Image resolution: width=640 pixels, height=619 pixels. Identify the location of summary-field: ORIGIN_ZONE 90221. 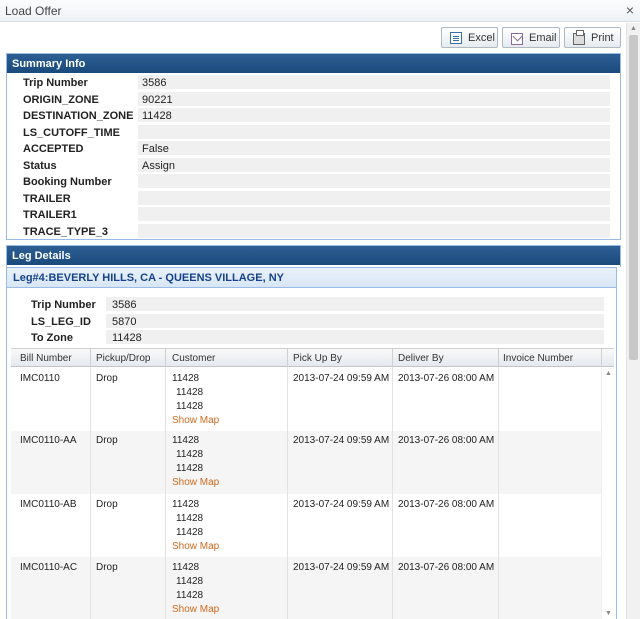
(313, 99).